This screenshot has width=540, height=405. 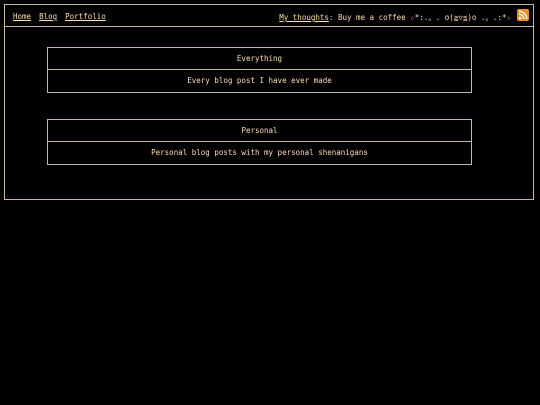 I want to click on category-description: Every blog post I have ever made, so click(x=259, y=80).